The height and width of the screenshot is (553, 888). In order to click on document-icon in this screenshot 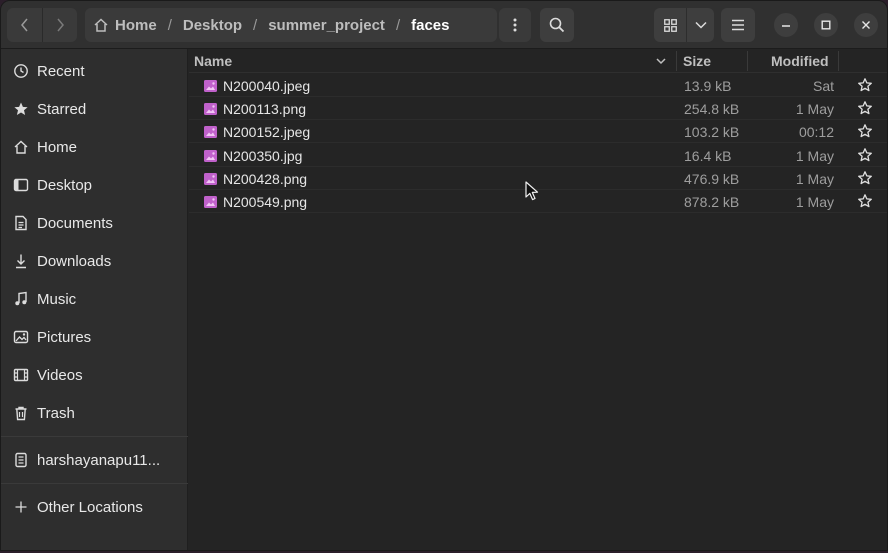, I will do `click(21, 223)`.